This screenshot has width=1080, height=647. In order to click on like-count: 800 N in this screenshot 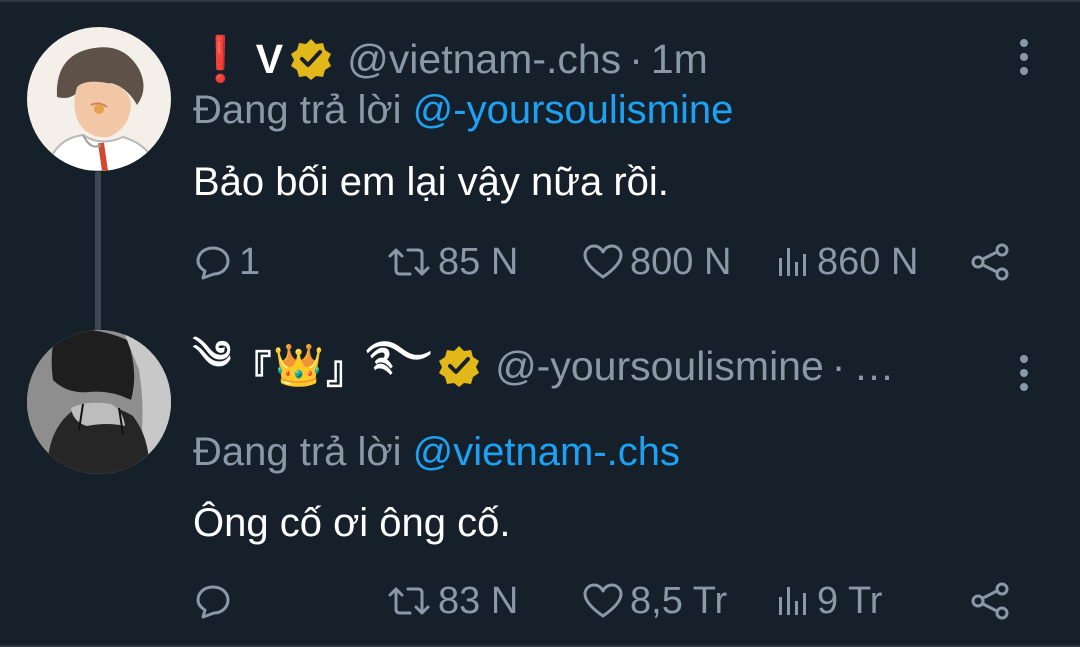, I will do `click(681, 261)`.